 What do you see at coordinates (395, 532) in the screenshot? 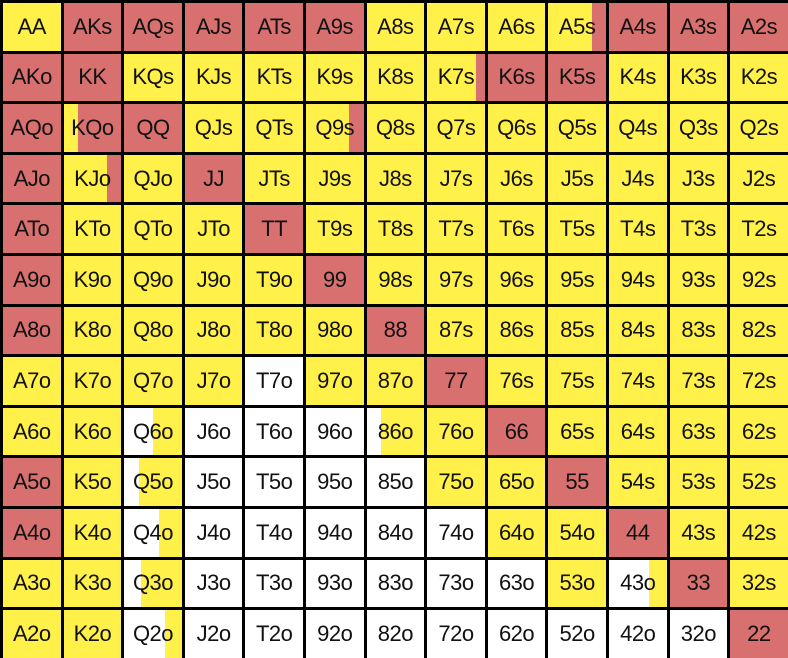
I see `hand-label: 84o` at bounding box center [395, 532].